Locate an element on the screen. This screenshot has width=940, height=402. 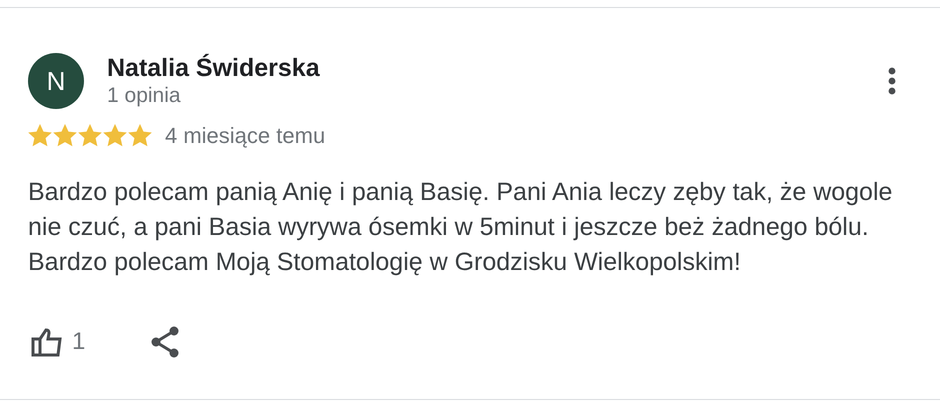
author-name: Natalia Świderska is located at coordinates (213, 68).